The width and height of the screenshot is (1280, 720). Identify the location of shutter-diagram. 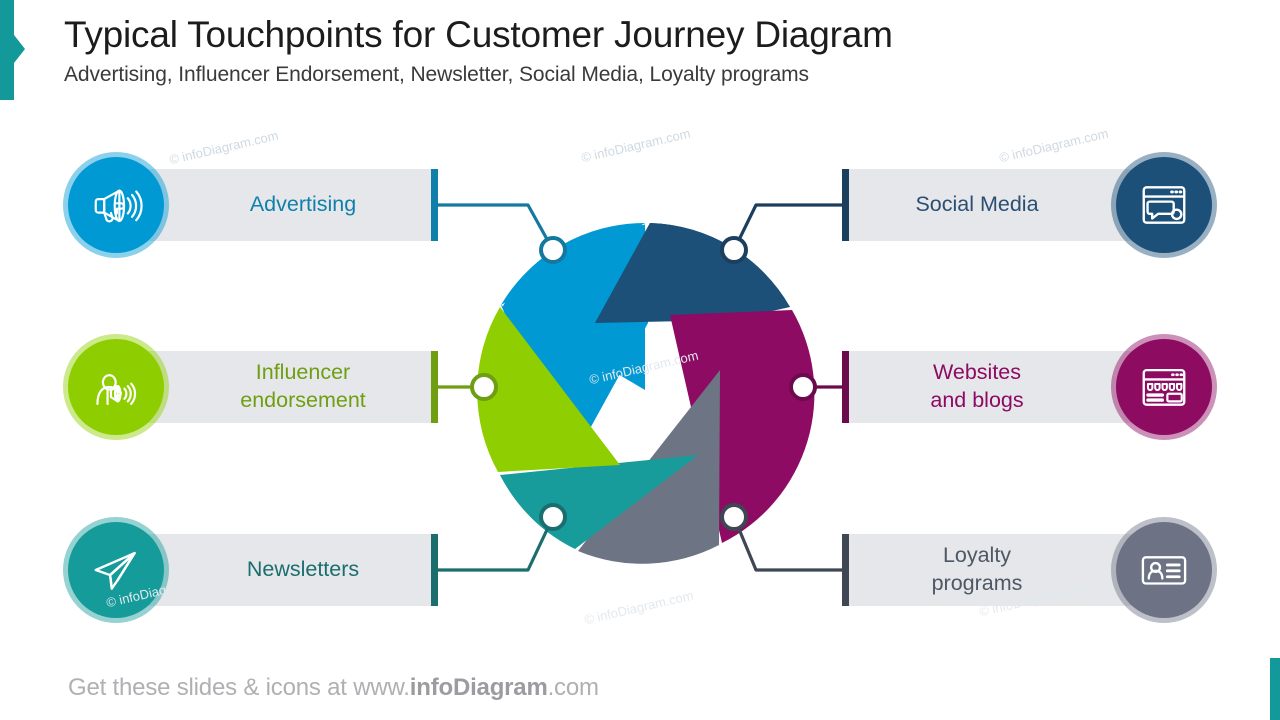
(646, 393).